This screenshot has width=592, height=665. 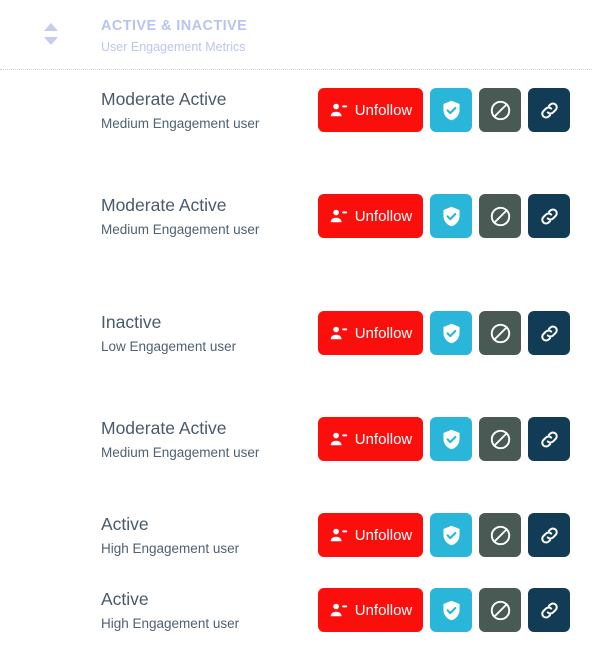 What do you see at coordinates (131, 322) in the screenshot?
I see `status-label: Inactive` at bounding box center [131, 322].